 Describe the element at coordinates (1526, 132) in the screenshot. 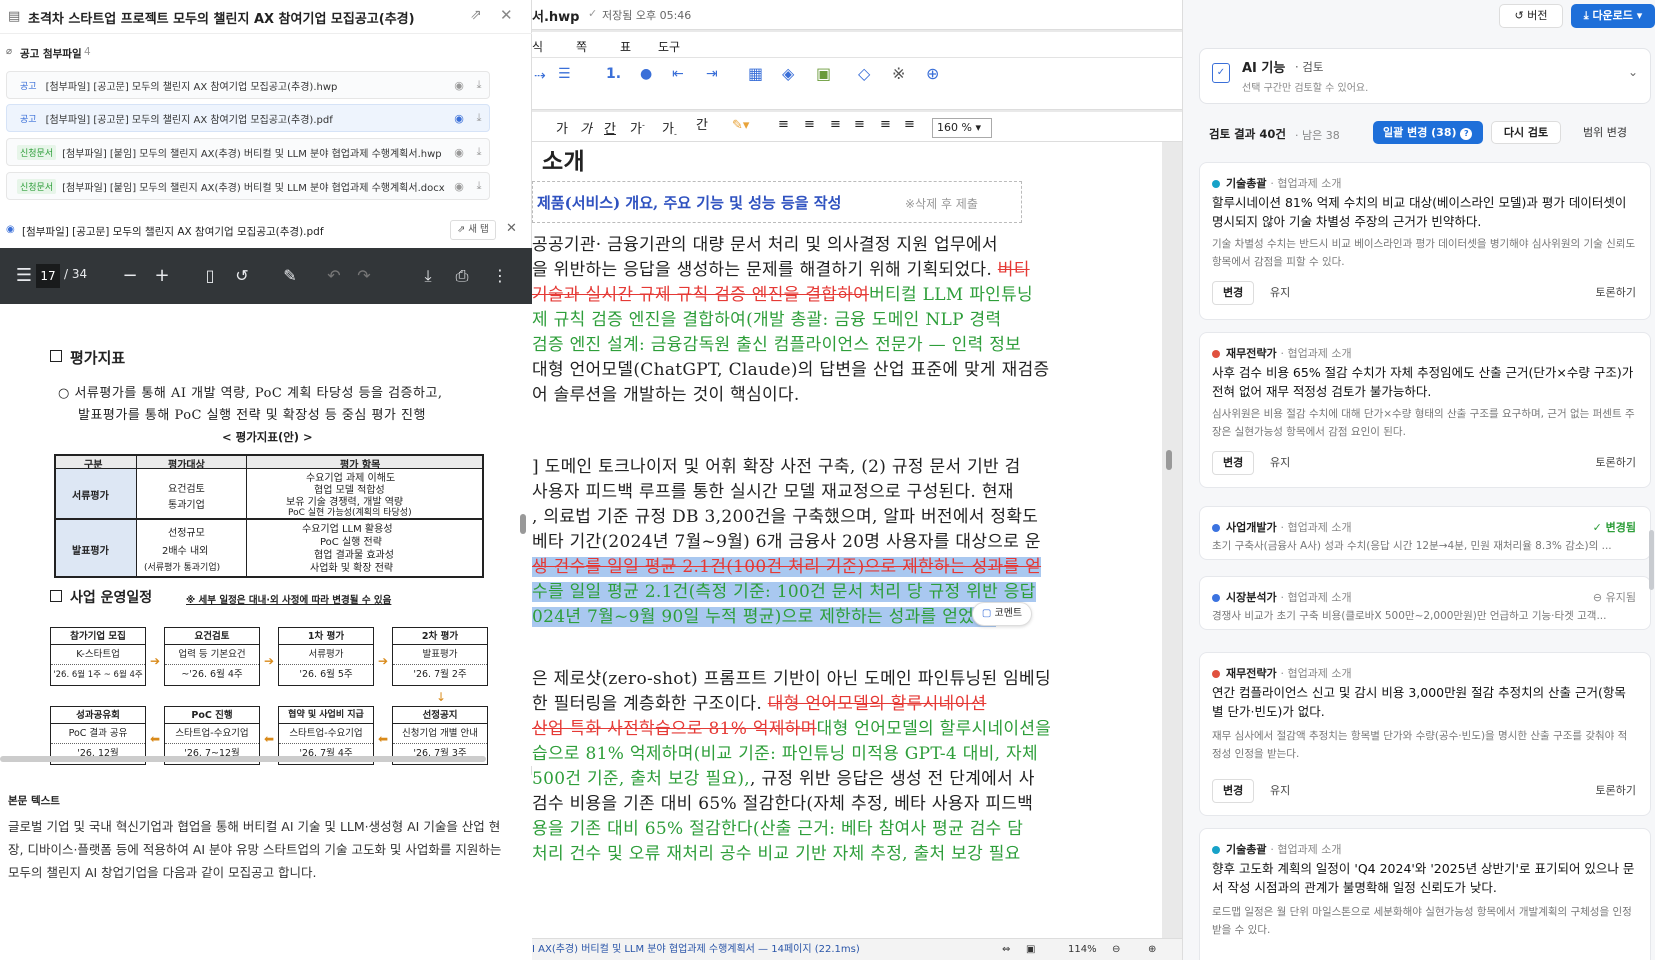

I see `re-review-button: 다시 검토` at that location.